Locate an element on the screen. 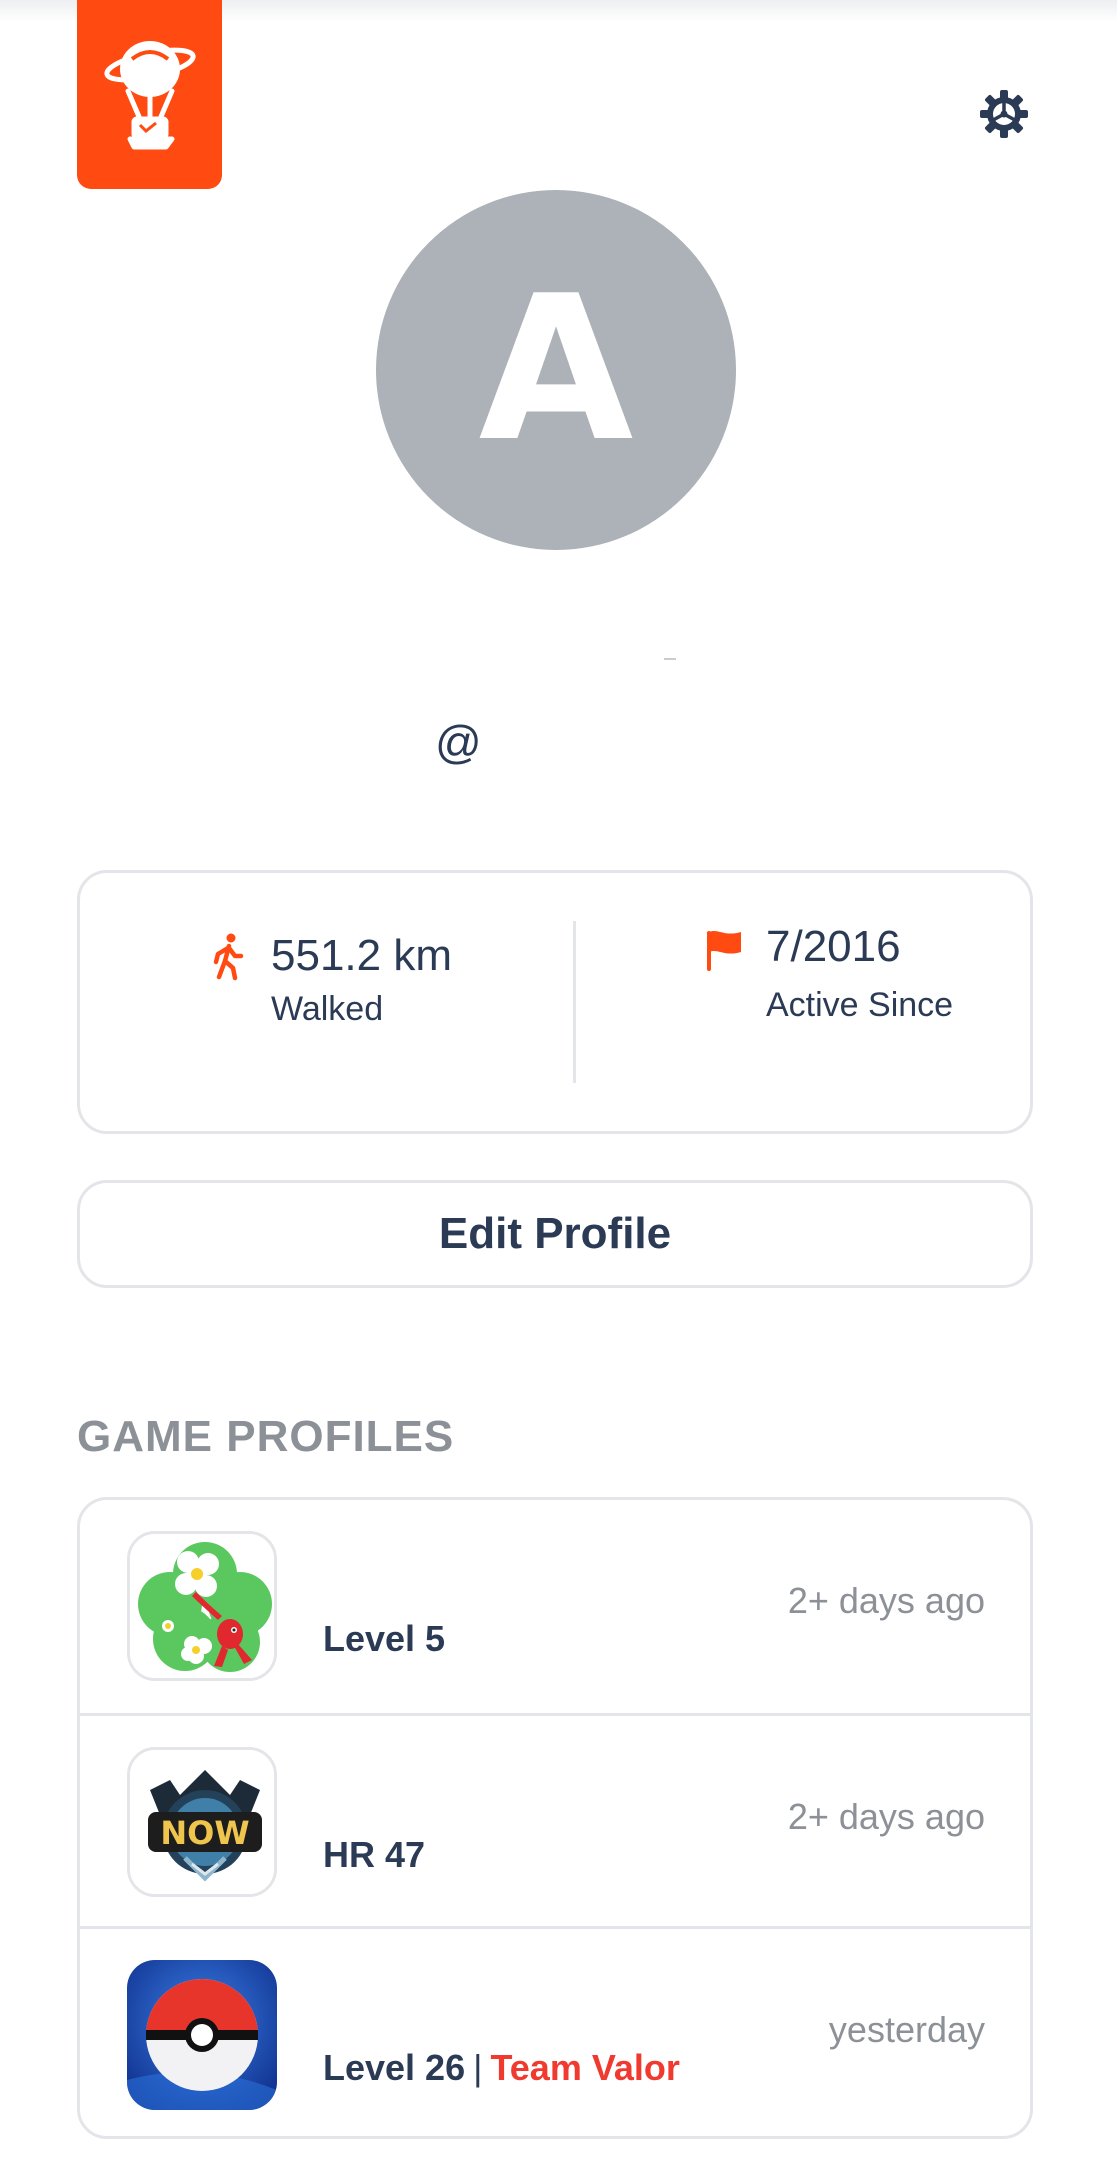 This screenshot has width=1117, height=2171. display-name is located at coordinates (558, 637).